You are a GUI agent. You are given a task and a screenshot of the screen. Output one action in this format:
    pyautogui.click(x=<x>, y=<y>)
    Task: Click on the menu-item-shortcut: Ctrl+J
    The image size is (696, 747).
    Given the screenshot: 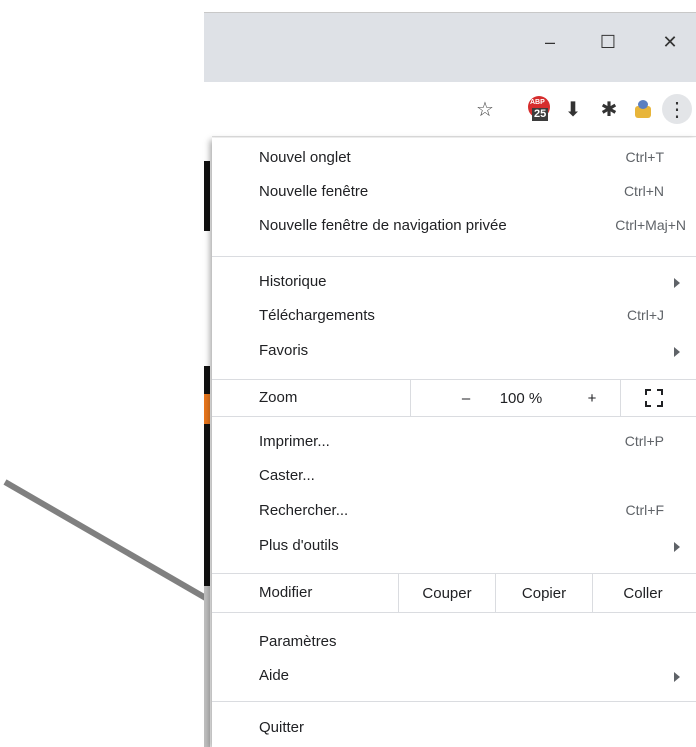 What is the action you would take?
    pyautogui.click(x=645, y=315)
    